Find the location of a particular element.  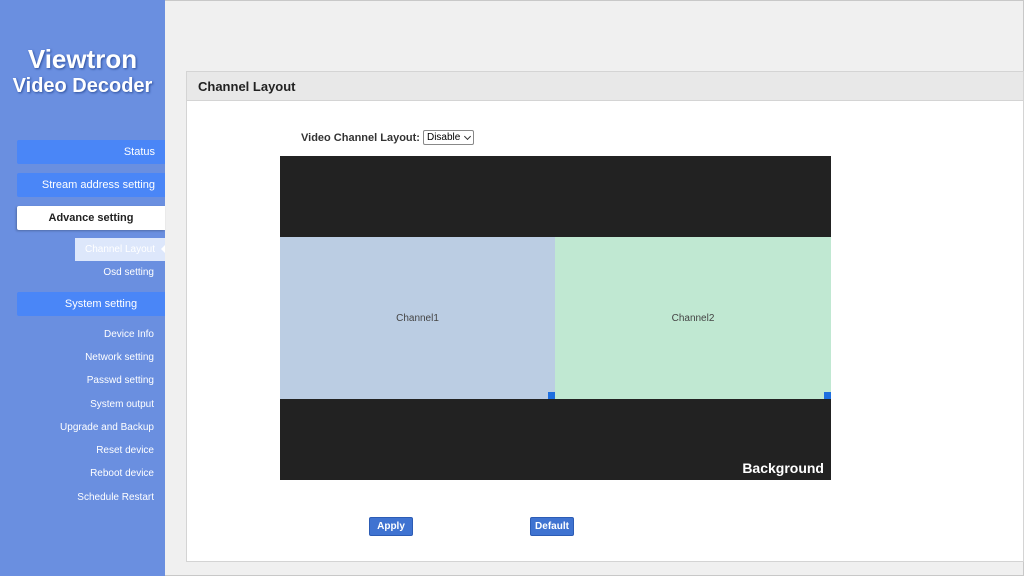

panel-title: Channel Layout is located at coordinates (605, 86).